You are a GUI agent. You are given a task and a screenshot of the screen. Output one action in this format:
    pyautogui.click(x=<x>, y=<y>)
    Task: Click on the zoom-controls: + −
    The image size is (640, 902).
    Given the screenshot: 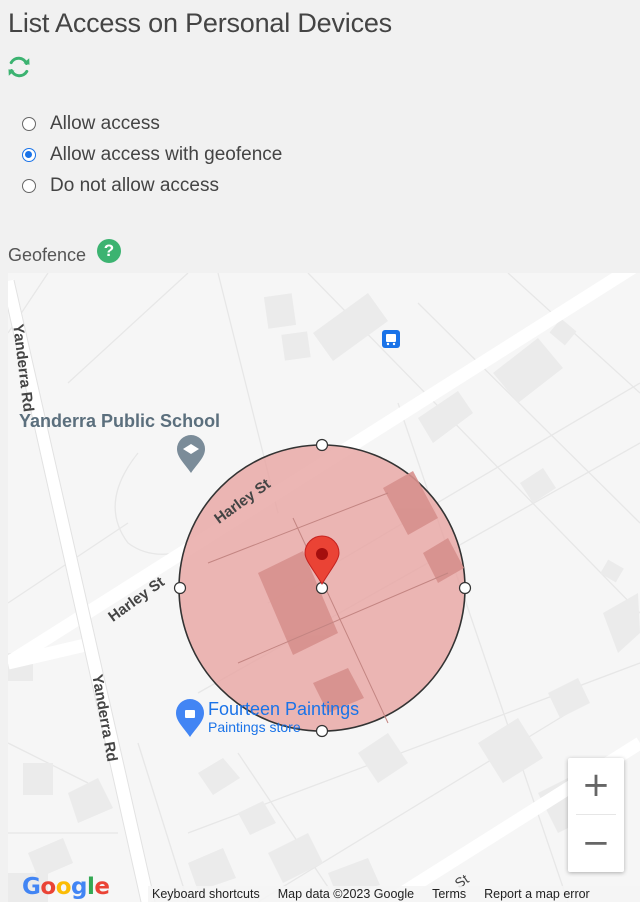 What is the action you would take?
    pyautogui.click(x=596, y=815)
    